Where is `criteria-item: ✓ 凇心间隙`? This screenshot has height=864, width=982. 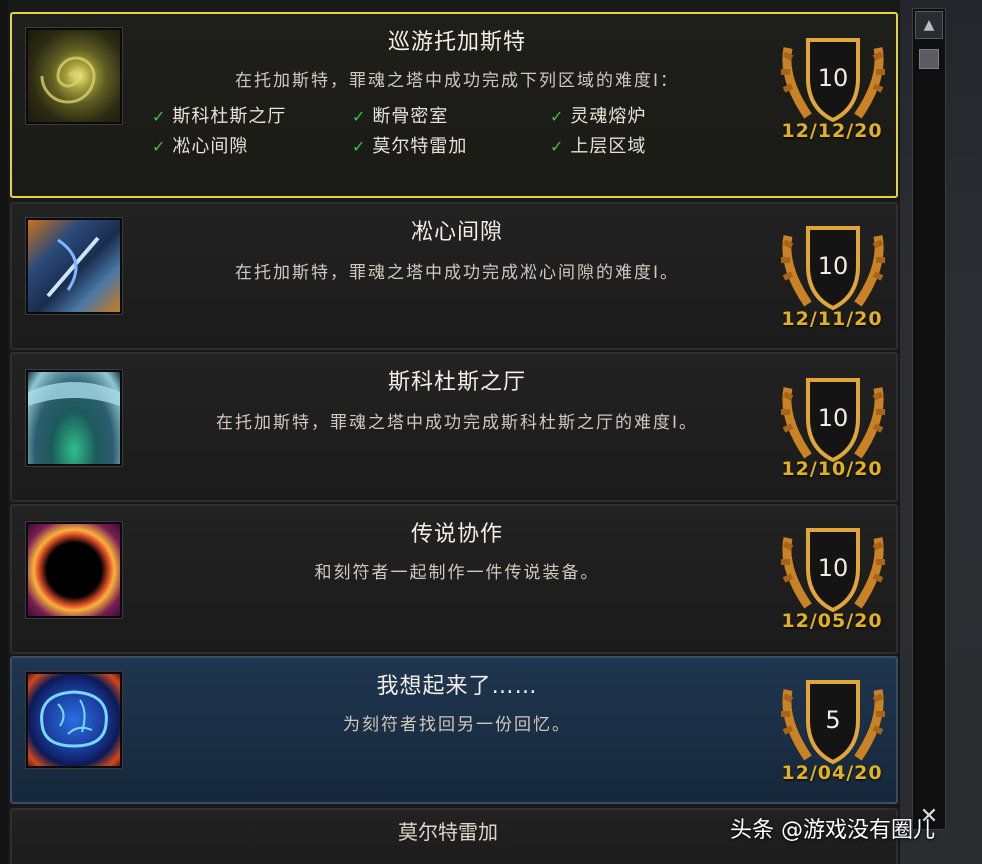
criteria-item: ✓ 凇心间隙 is located at coordinates (200, 146).